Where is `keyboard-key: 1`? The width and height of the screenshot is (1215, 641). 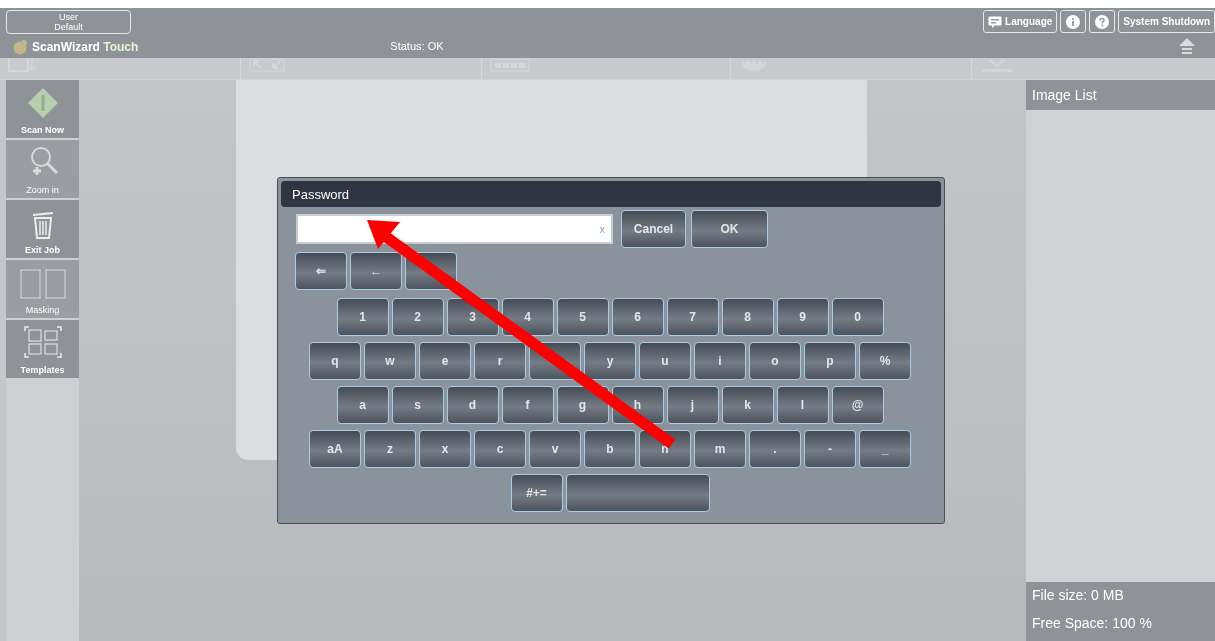
keyboard-key: 1 is located at coordinates (362, 317).